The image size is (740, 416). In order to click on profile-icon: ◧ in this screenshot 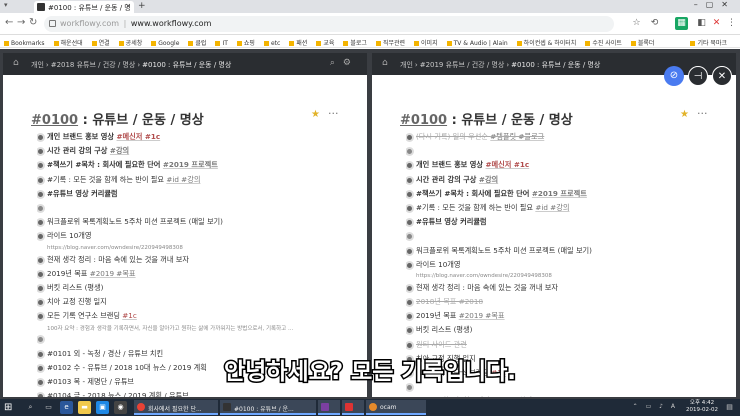, I will do `click(701, 23)`.